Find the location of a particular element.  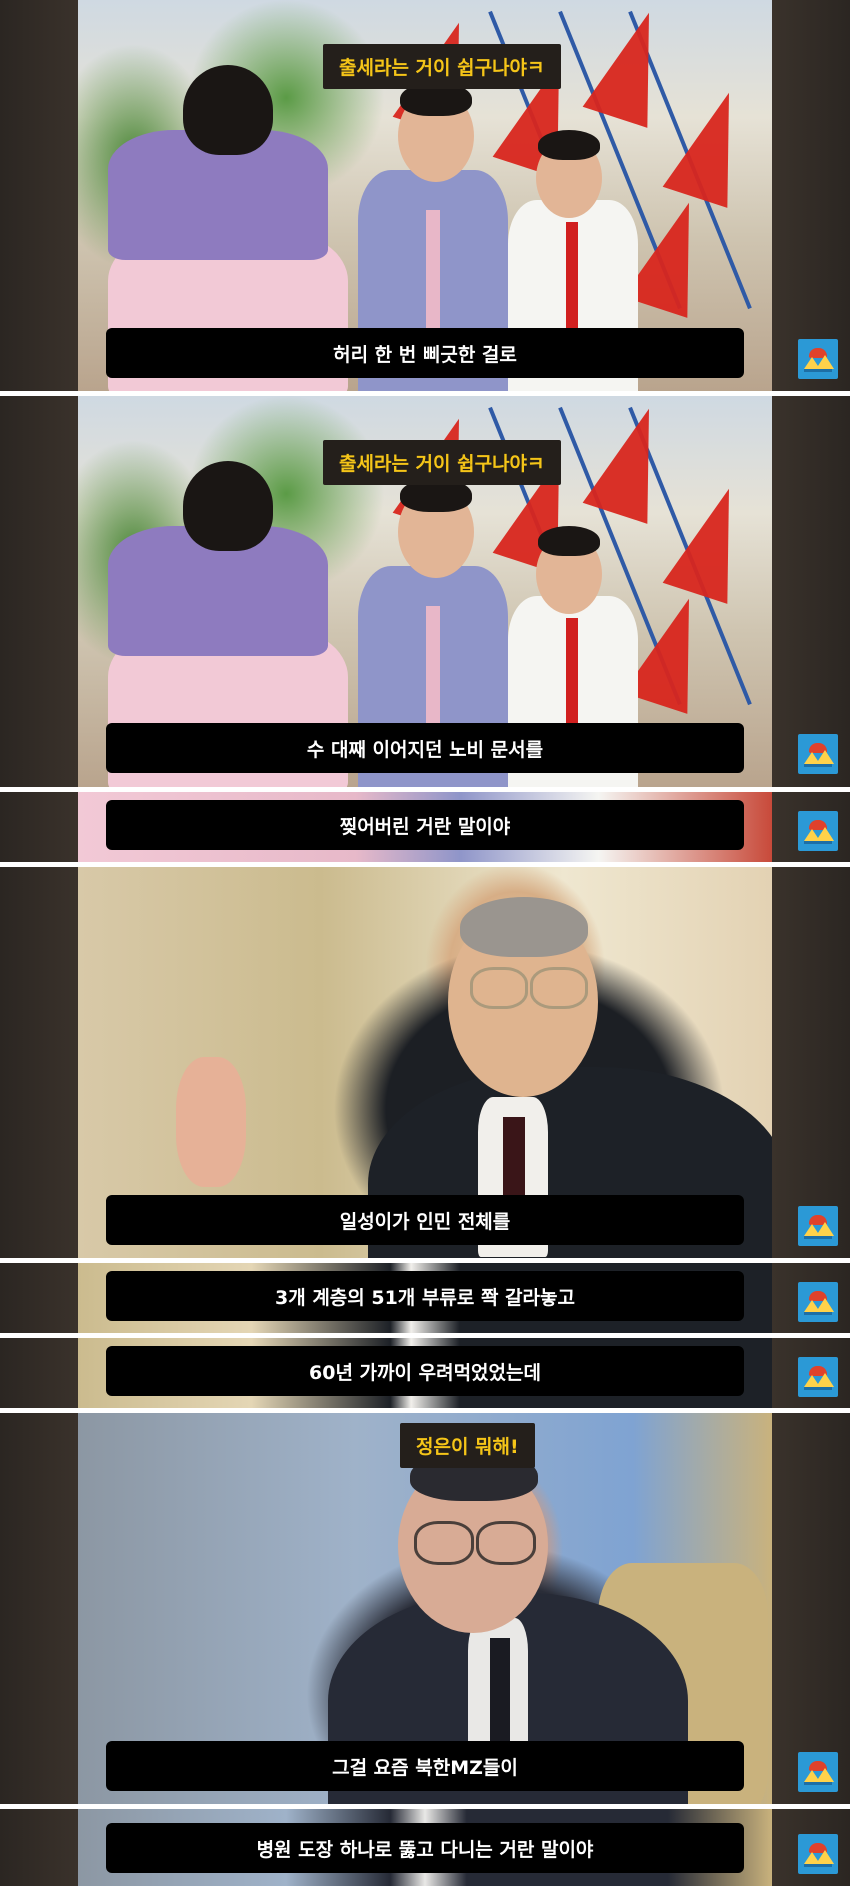

top-caption: 정은이 뭐해! is located at coordinates (467, 1445).